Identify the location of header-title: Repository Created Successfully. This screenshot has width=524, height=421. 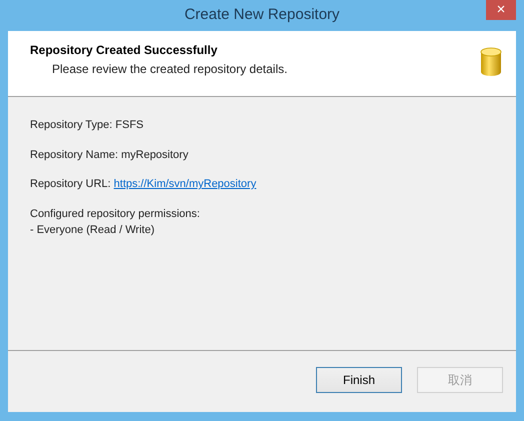
(124, 50).